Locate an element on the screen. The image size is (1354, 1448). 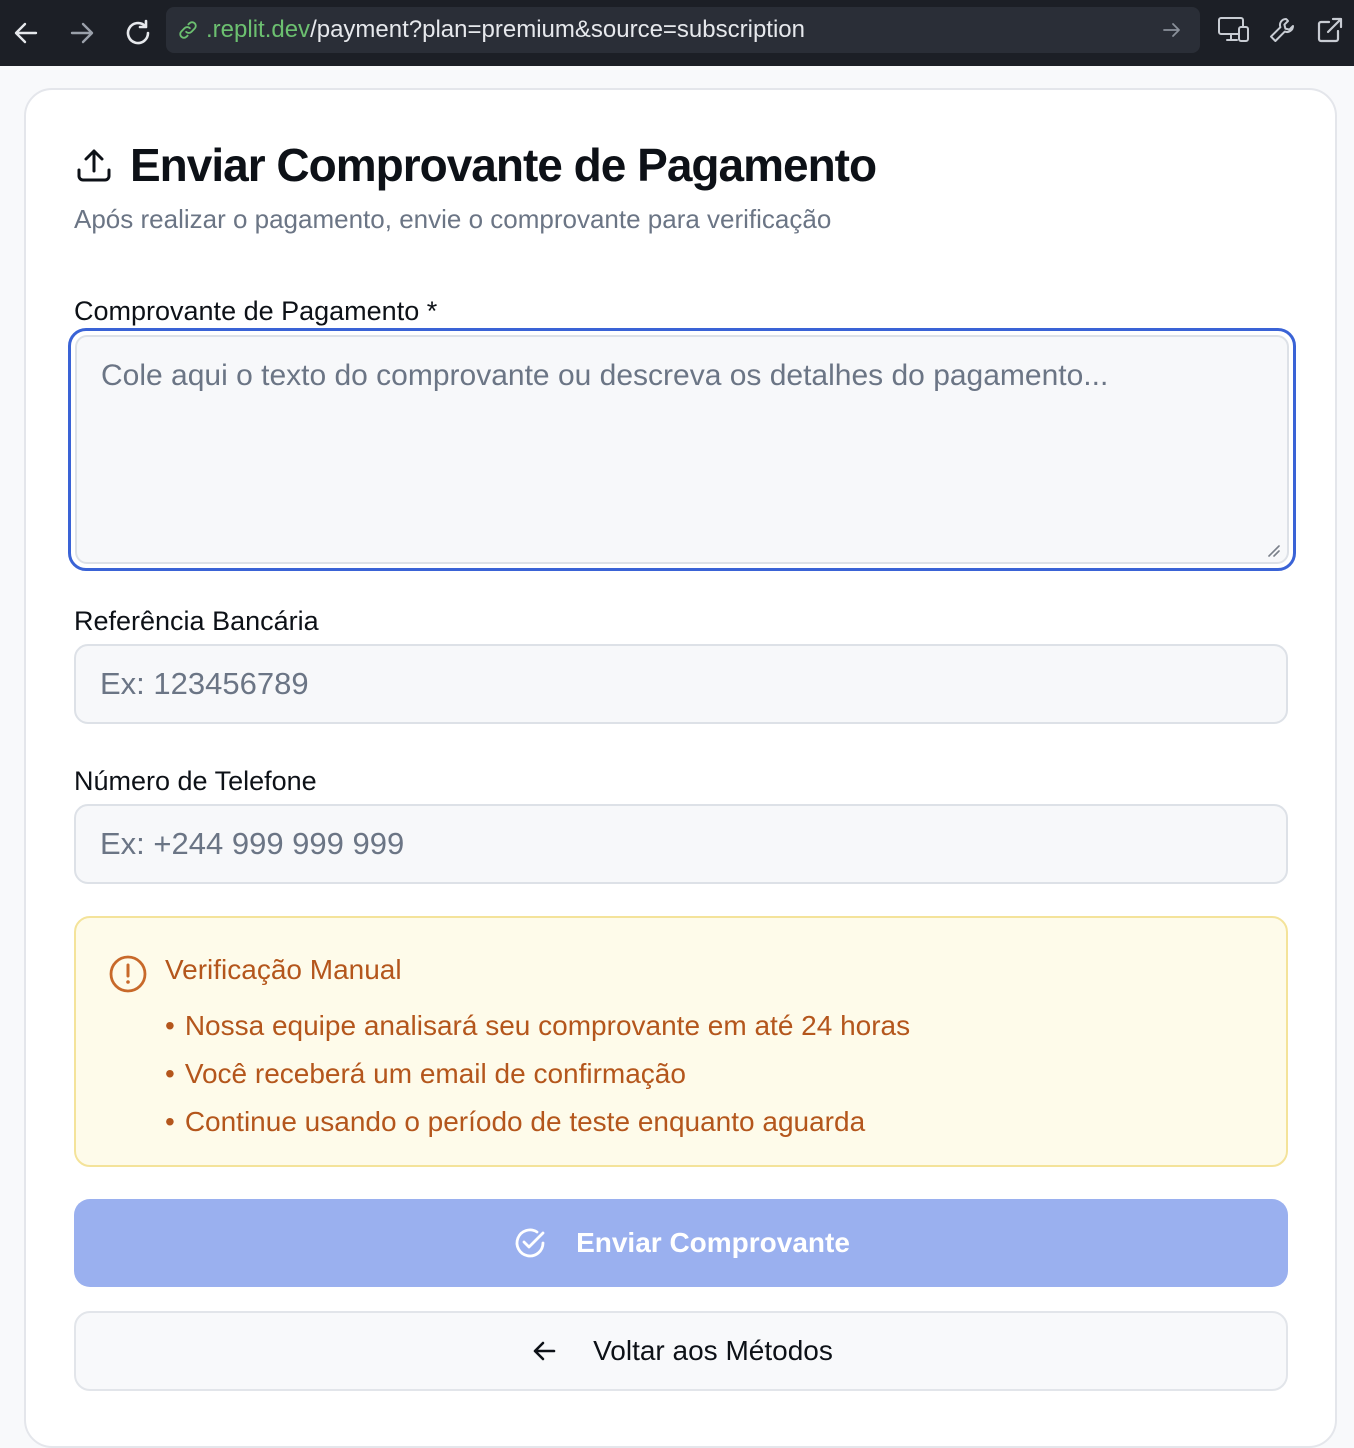
proof-label: Comprovante de Pagamento * is located at coordinates (256, 311).